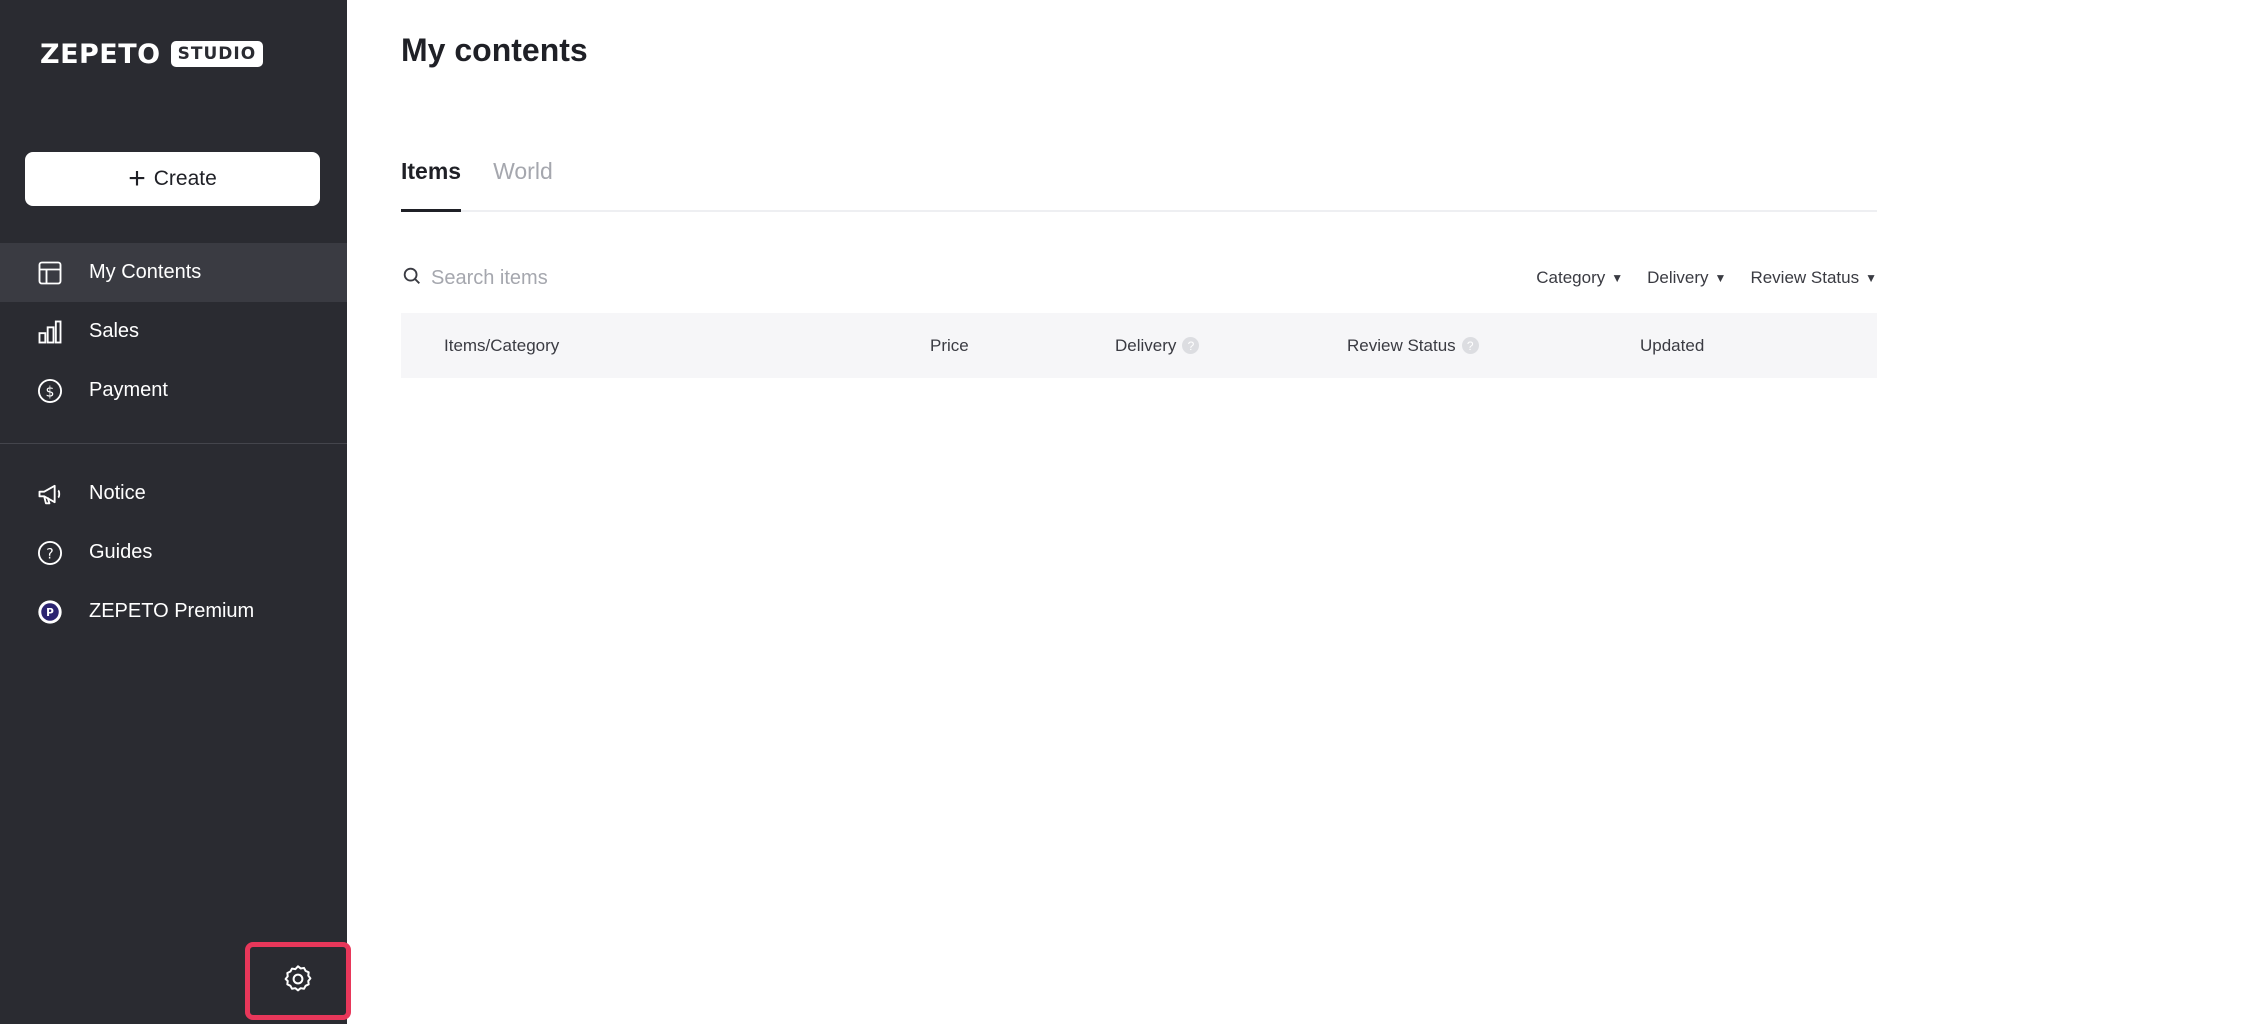  I want to click on column-header-updated: Updated, so click(1672, 346).